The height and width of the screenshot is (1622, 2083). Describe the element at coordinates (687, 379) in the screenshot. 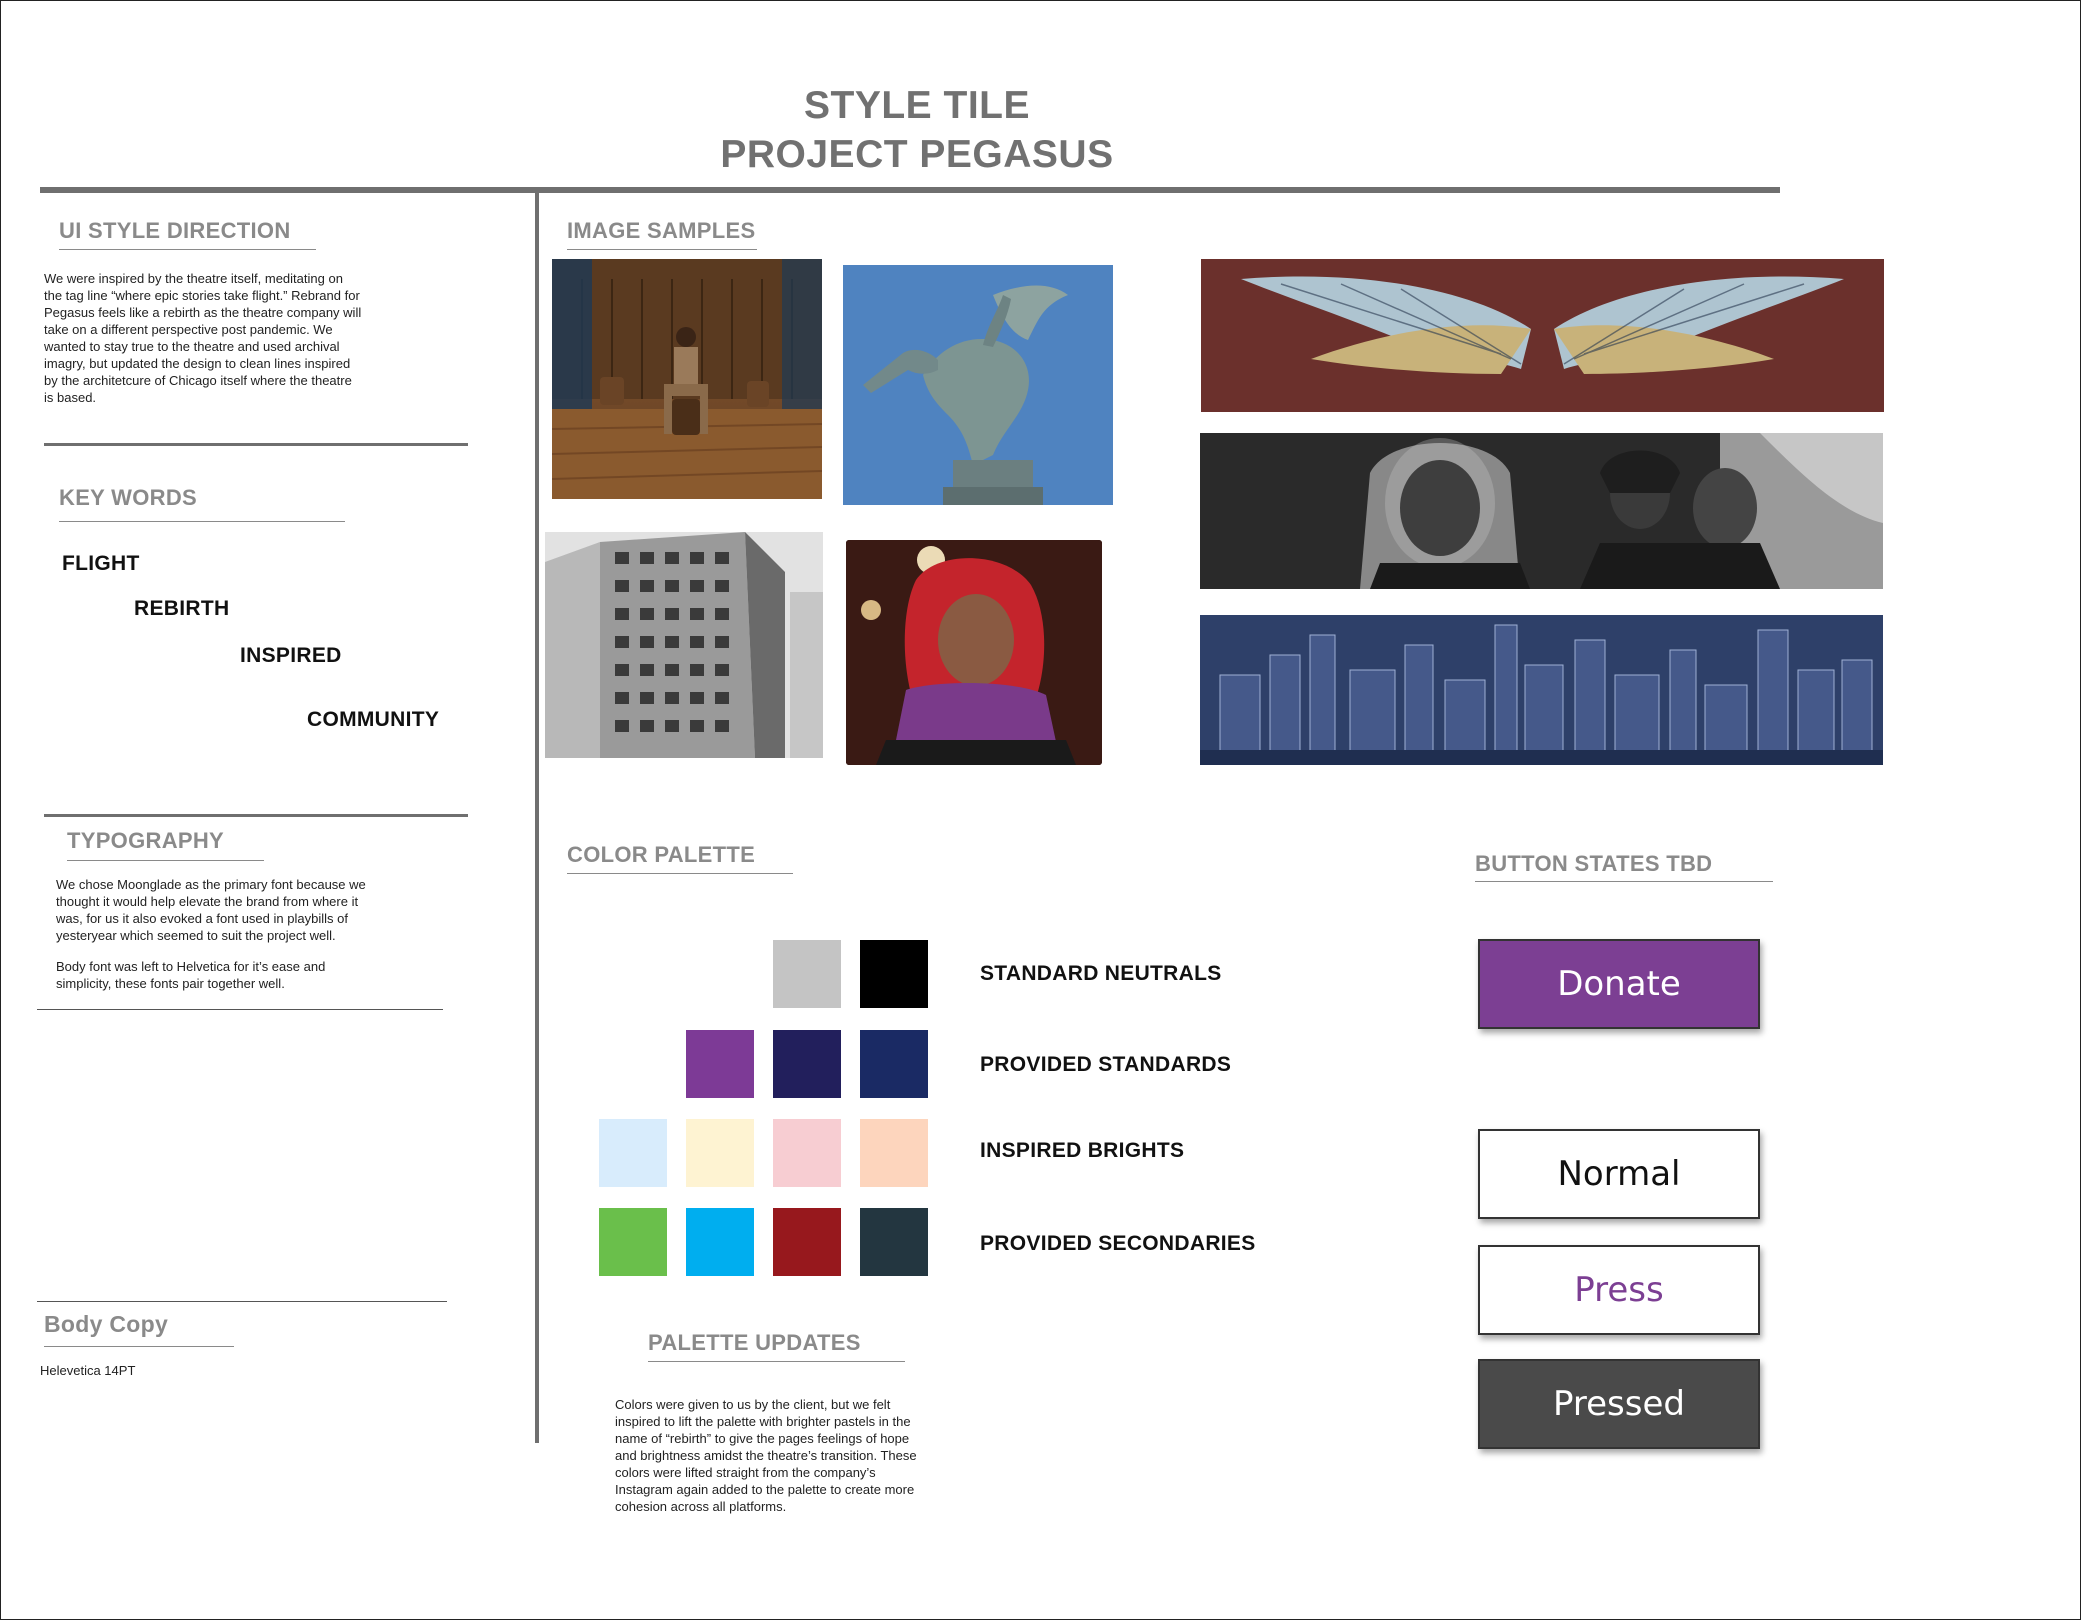

I see `photo-theatre-stage` at that location.